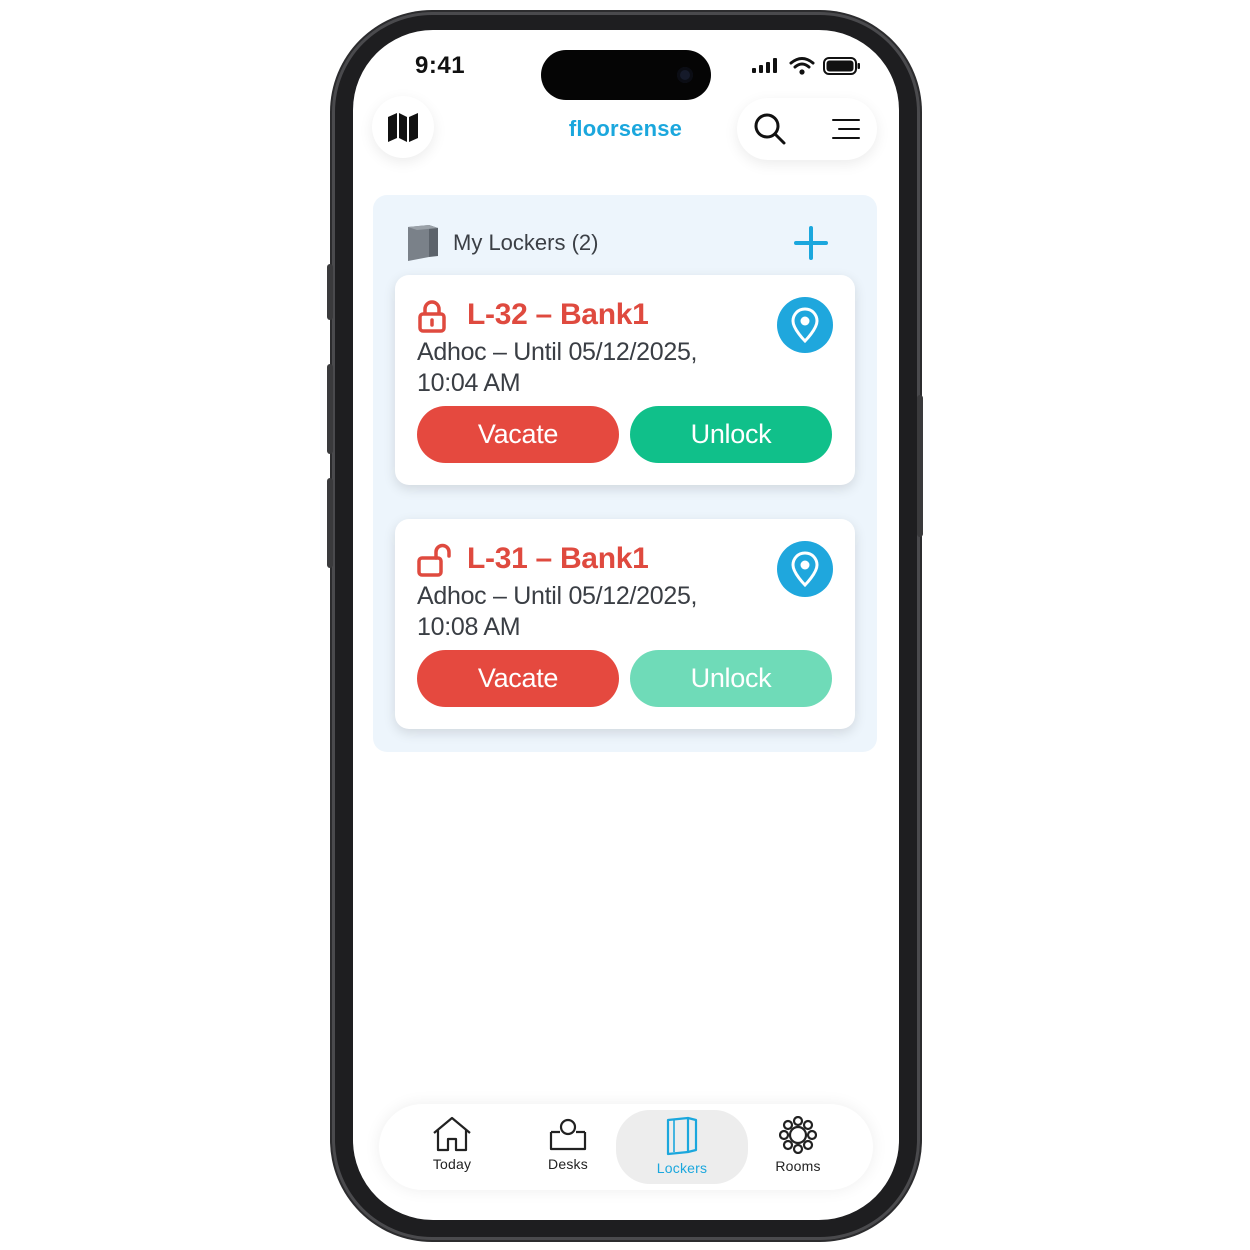 This screenshot has height=1250, width=1250. I want to click on locker-detail: Adhoc – Until 05/12/2025, 10:08 AM, so click(557, 611).